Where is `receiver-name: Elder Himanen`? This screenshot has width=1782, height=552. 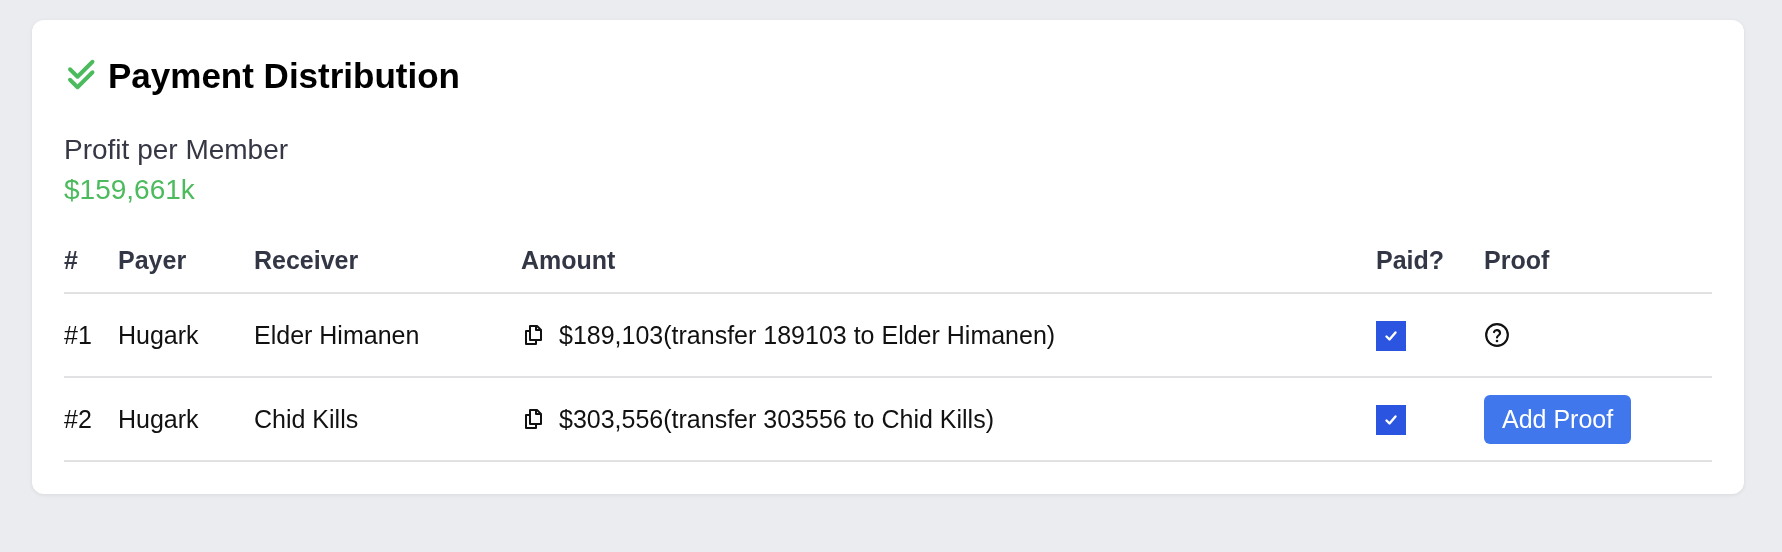
receiver-name: Elder Himanen is located at coordinates (337, 334).